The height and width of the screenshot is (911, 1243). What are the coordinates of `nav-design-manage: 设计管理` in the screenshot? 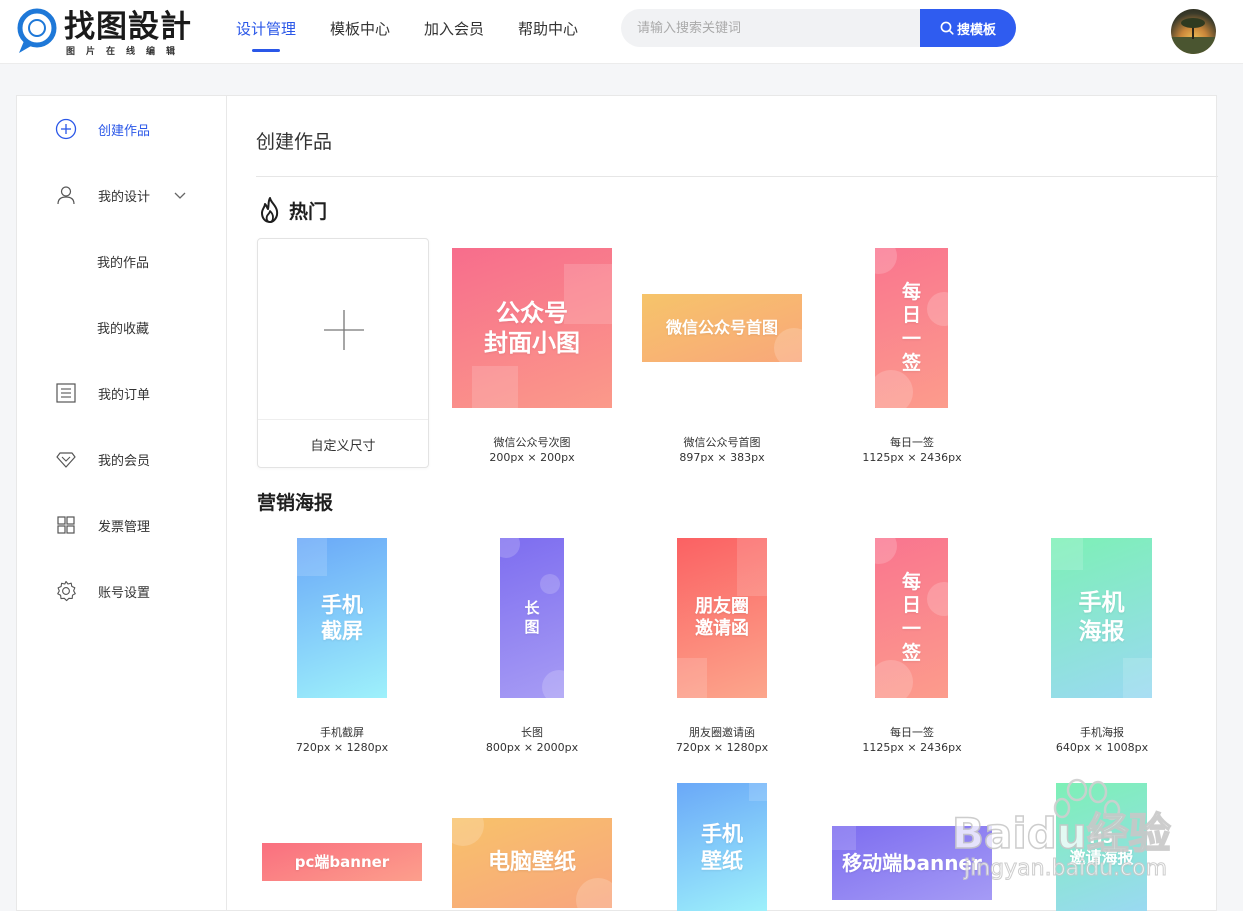 It's located at (266, 32).